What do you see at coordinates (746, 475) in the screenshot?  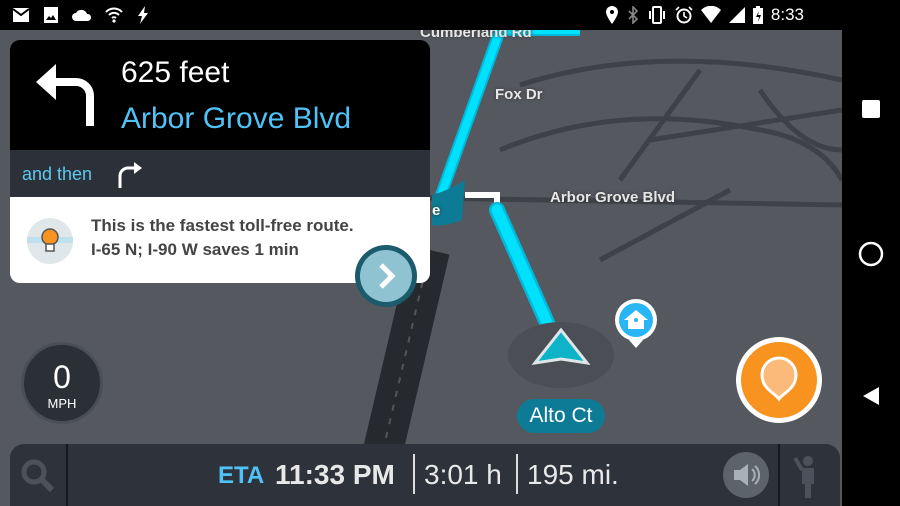 I see `sound-button` at bounding box center [746, 475].